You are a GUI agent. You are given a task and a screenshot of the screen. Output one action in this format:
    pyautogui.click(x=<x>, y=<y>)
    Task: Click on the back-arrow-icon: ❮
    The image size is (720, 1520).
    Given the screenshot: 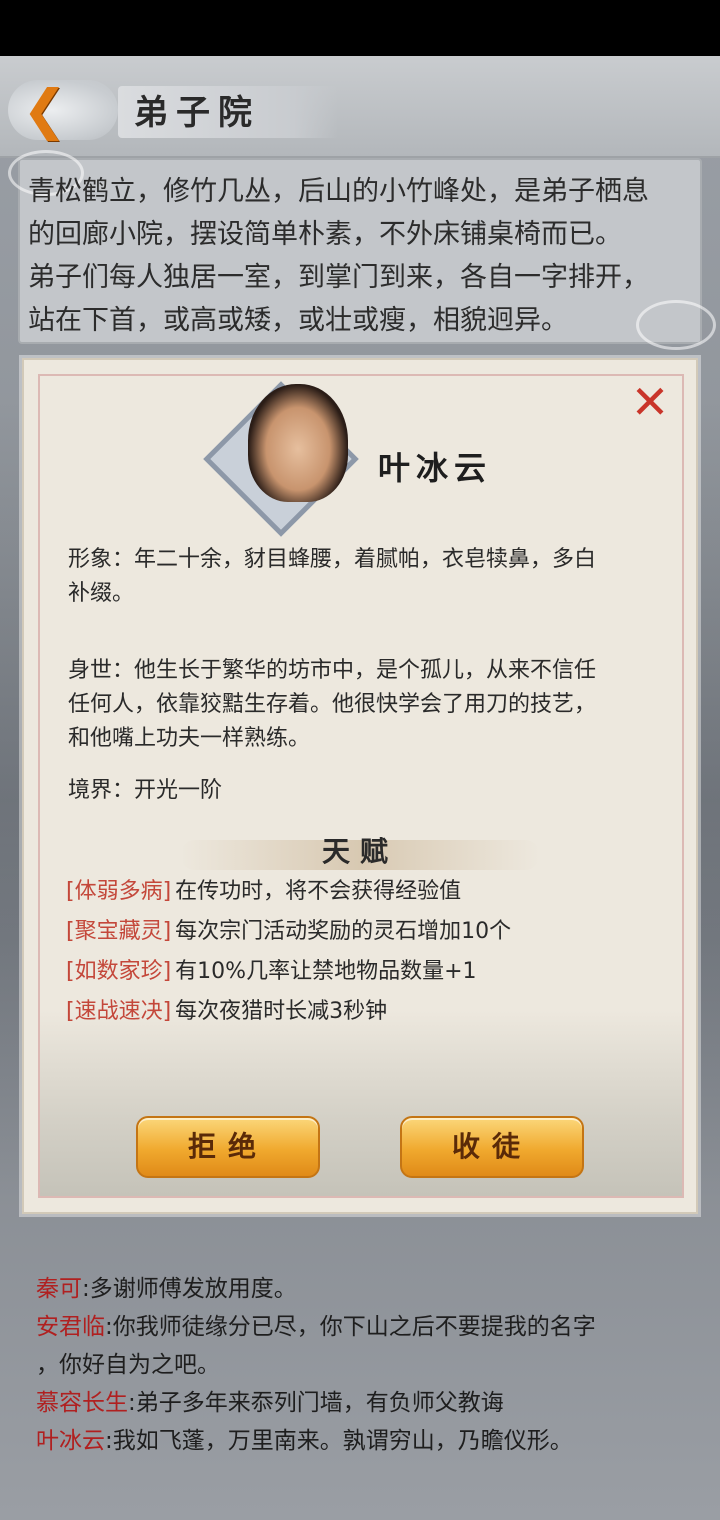 What is the action you would take?
    pyautogui.click(x=44, y=110)
    